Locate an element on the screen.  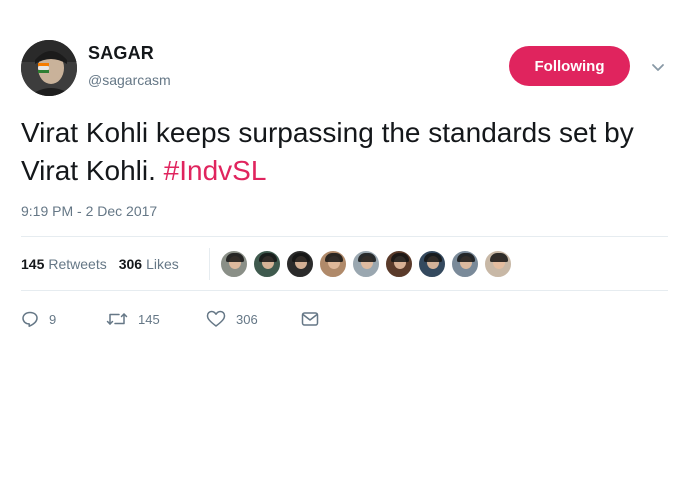
retweets-label: Retweets is located at coordinates (77, 264).